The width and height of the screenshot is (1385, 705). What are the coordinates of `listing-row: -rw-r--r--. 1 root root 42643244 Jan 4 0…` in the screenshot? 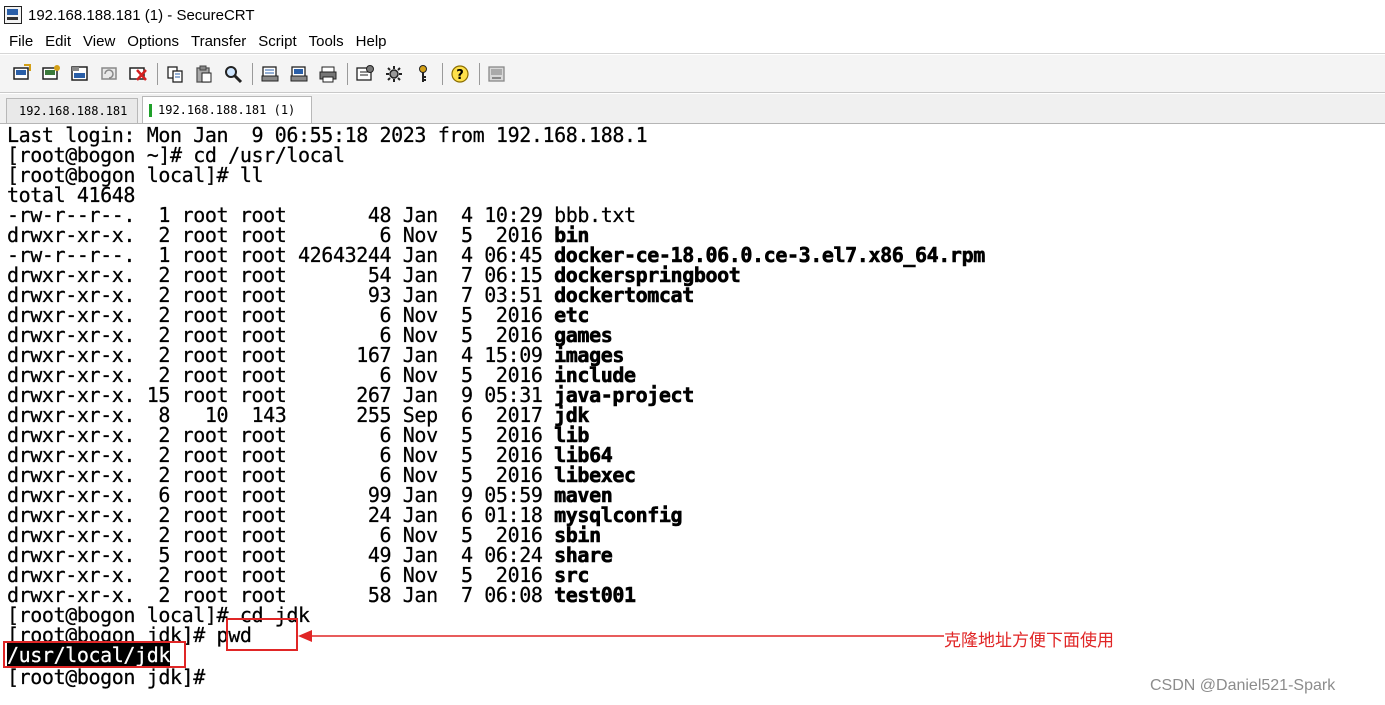 It's located at (496, 255).